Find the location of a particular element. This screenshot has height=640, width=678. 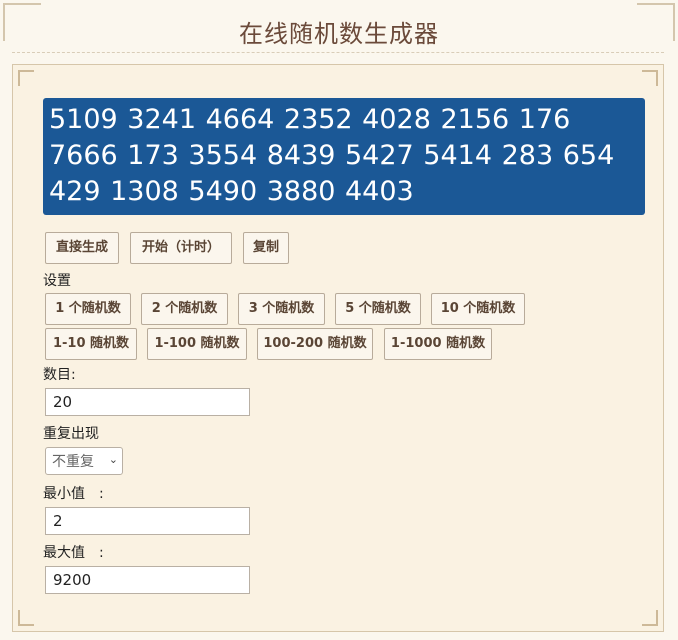

preset-count-3-button: 3 个随机数 is located at coordinates (281, 309).